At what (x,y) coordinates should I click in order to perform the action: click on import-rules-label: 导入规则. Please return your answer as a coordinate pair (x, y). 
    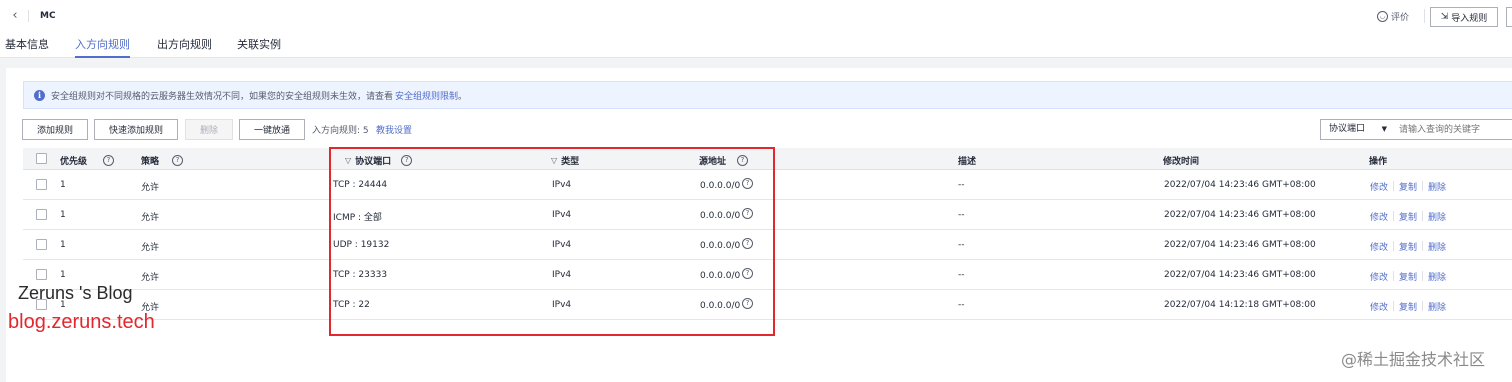
    Looking at the image, I should click on (1469, 18).